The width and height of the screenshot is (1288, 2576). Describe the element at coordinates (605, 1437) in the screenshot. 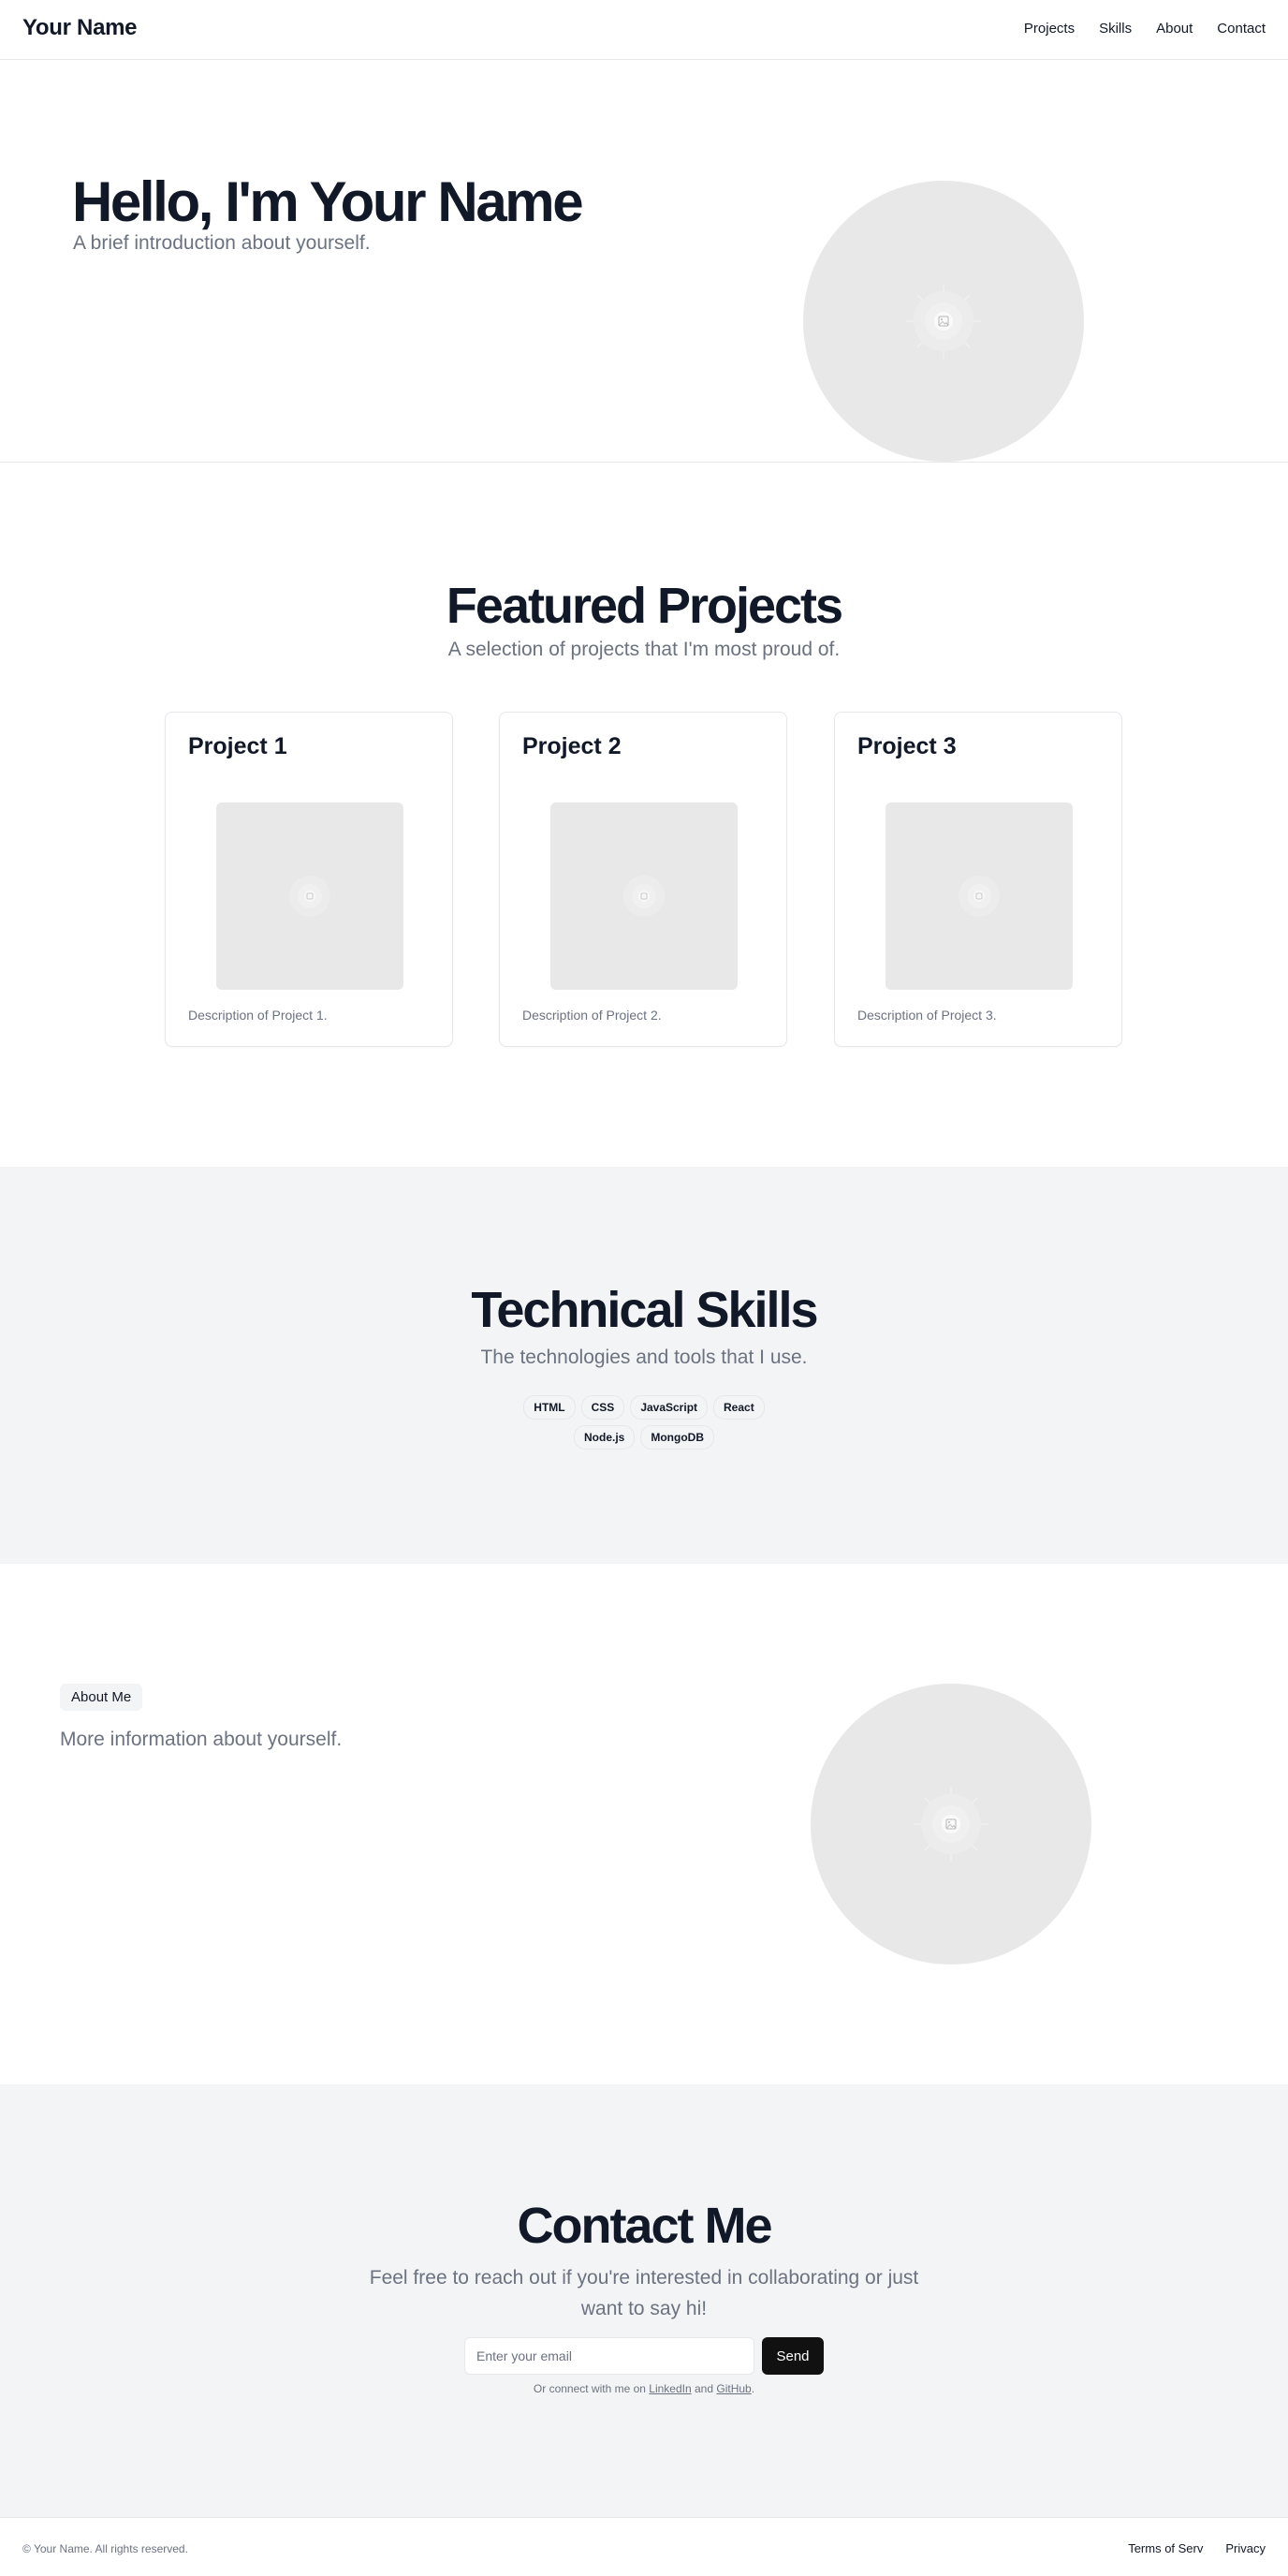

I see `skill-badge-nodejs: Node.js` at that location.